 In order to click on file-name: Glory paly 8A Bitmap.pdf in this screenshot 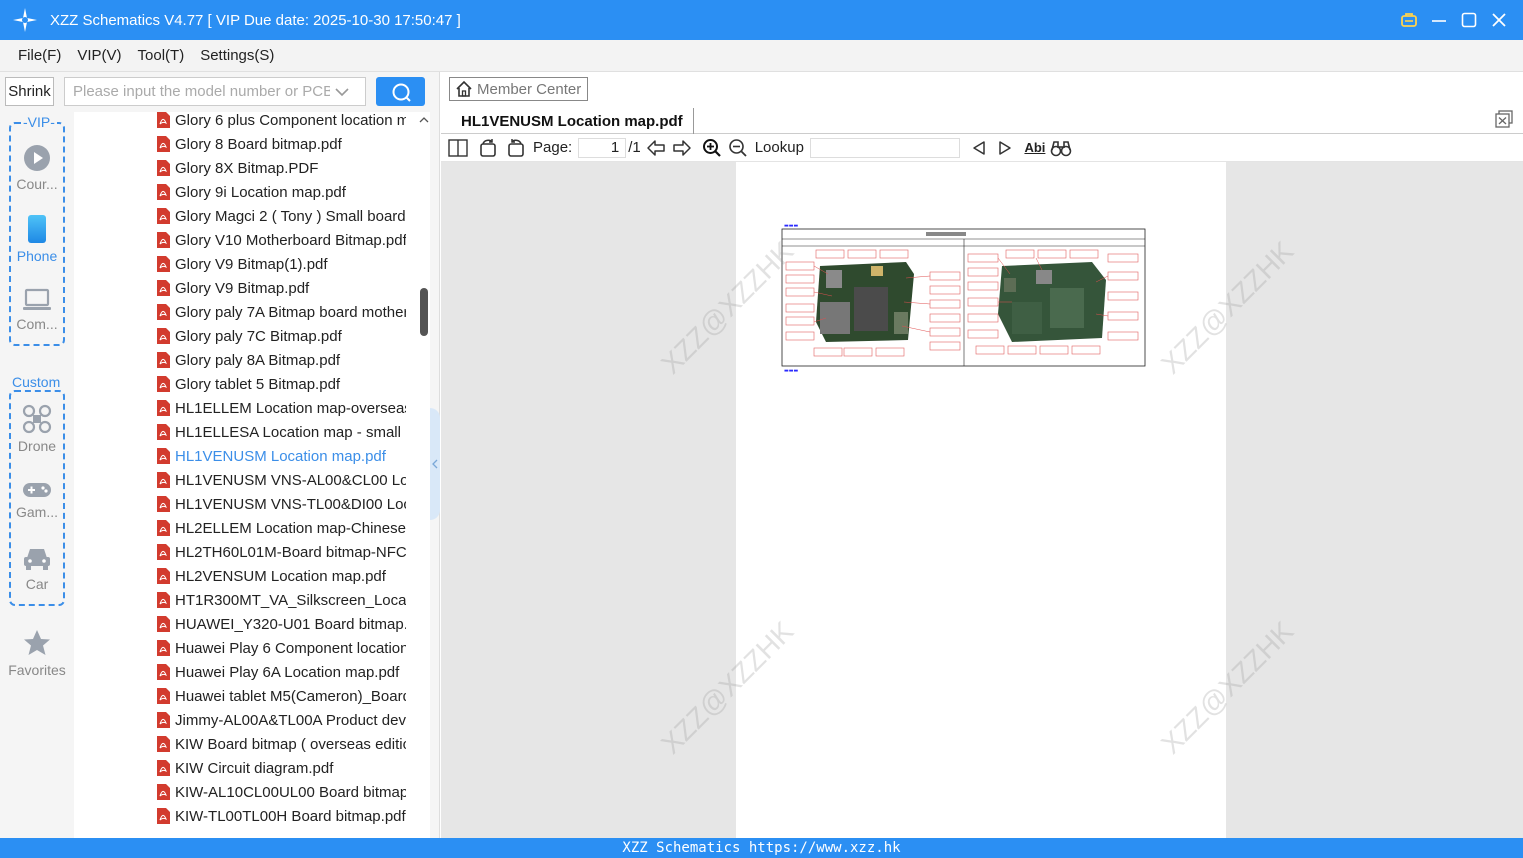, I will do `click(258, 360)`.